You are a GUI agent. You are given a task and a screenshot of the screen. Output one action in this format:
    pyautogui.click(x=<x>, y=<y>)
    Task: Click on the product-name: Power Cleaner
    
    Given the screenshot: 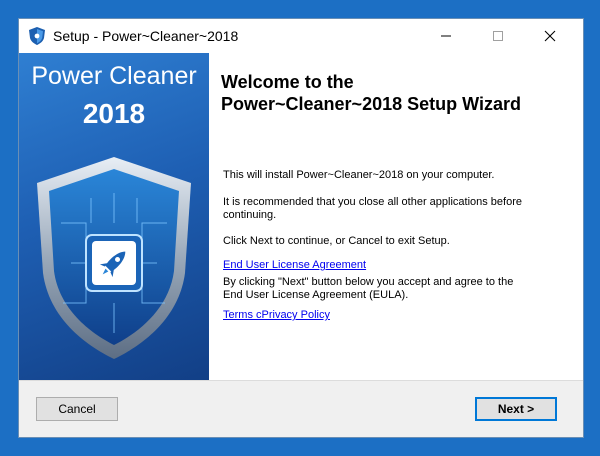 What is the action you would take?
    pyautogui.click(x=114, y=76)
    